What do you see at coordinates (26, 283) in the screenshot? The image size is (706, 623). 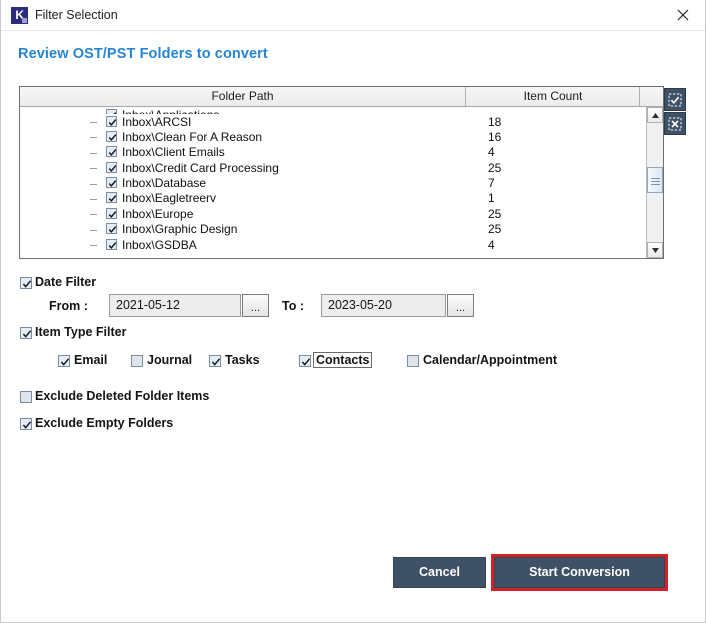 I see `date-filter-checkbox` at bounding box center [26, 283].